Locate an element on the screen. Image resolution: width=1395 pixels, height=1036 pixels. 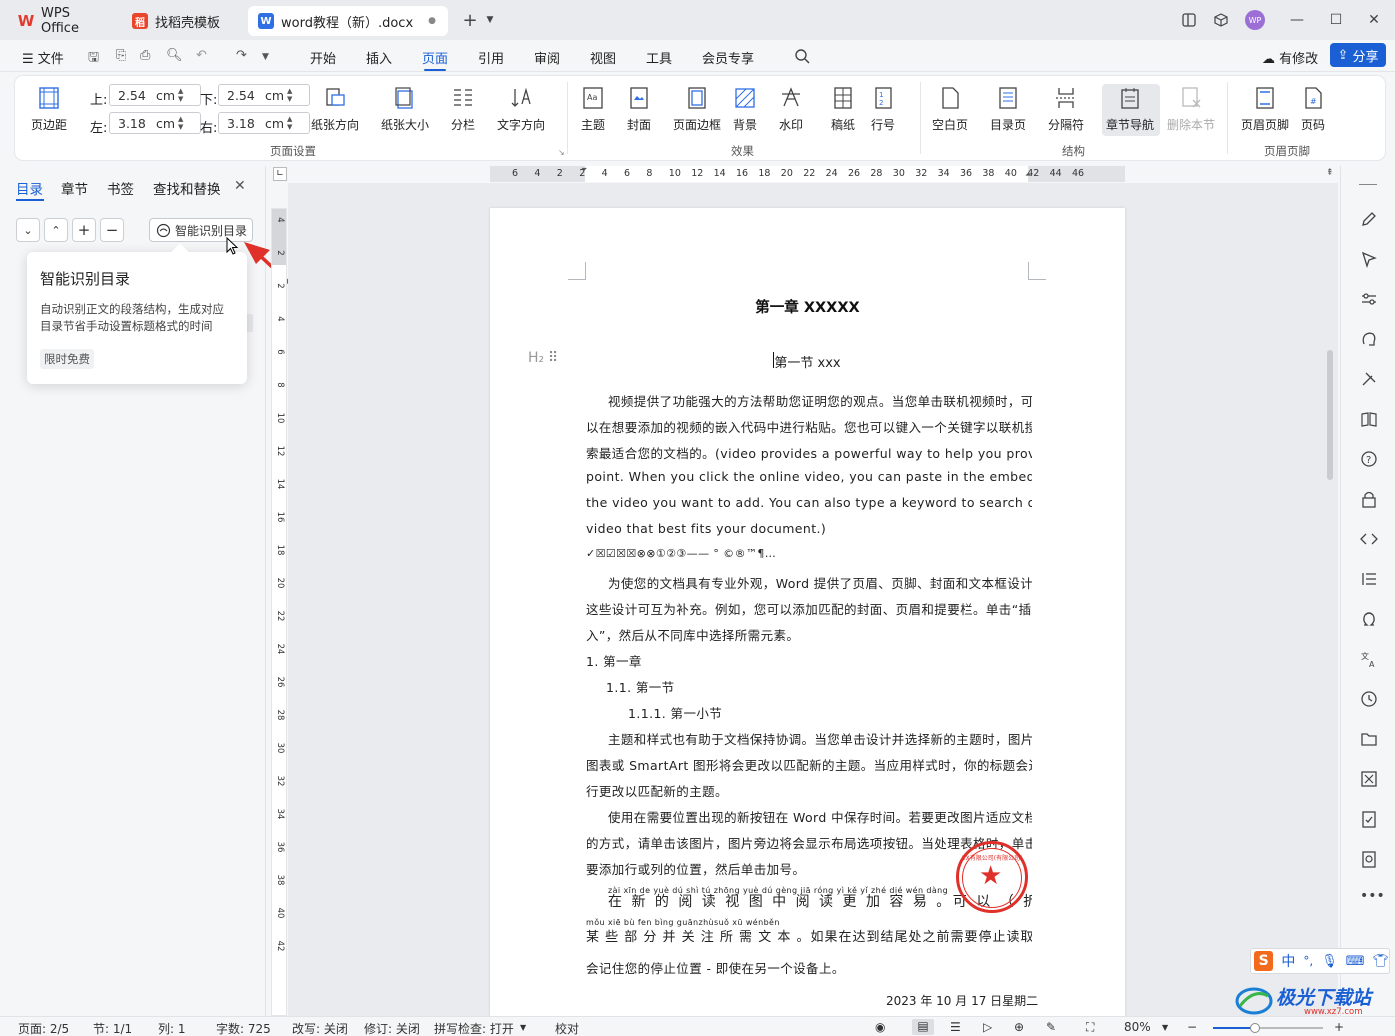
help-icon: ? is located at coordinates (1369, 459).